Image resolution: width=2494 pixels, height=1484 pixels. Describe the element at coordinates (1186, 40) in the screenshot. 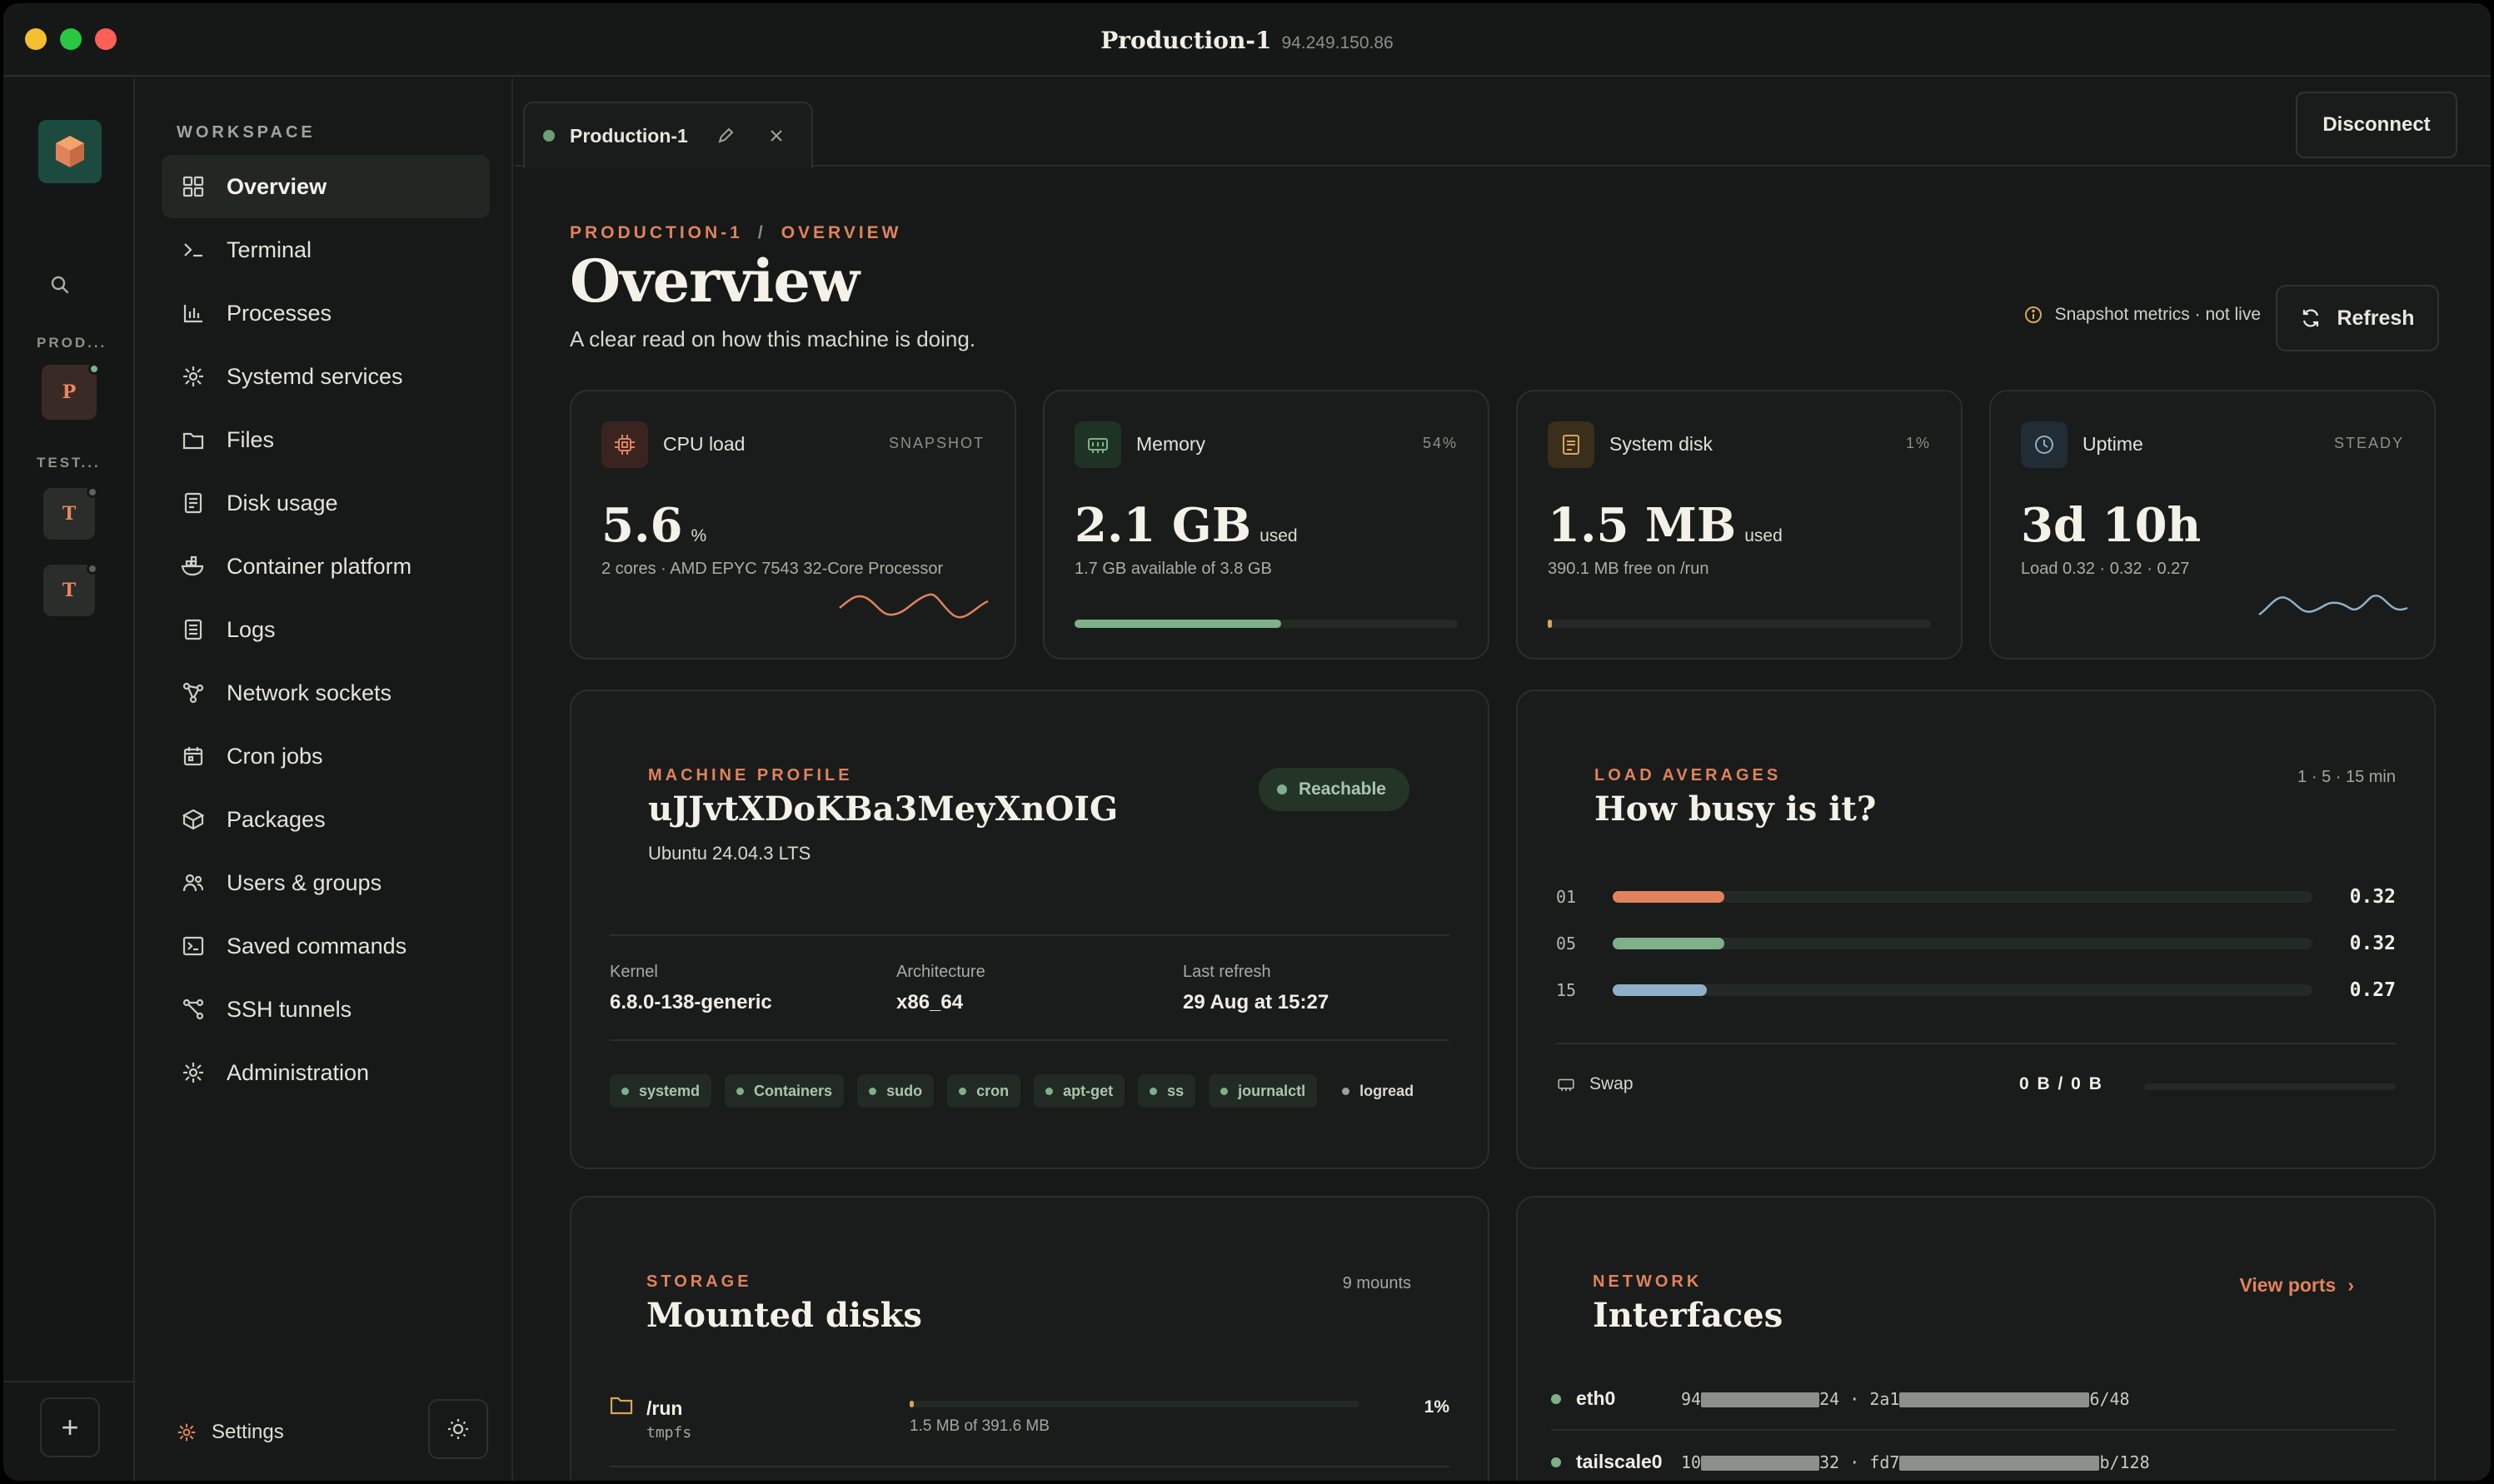

I see `window-title-text: Production-1` at that location.